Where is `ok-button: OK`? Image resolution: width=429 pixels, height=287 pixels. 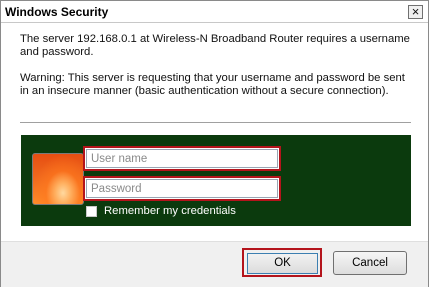
ok-button: OK is located at coordinates (282, 263).